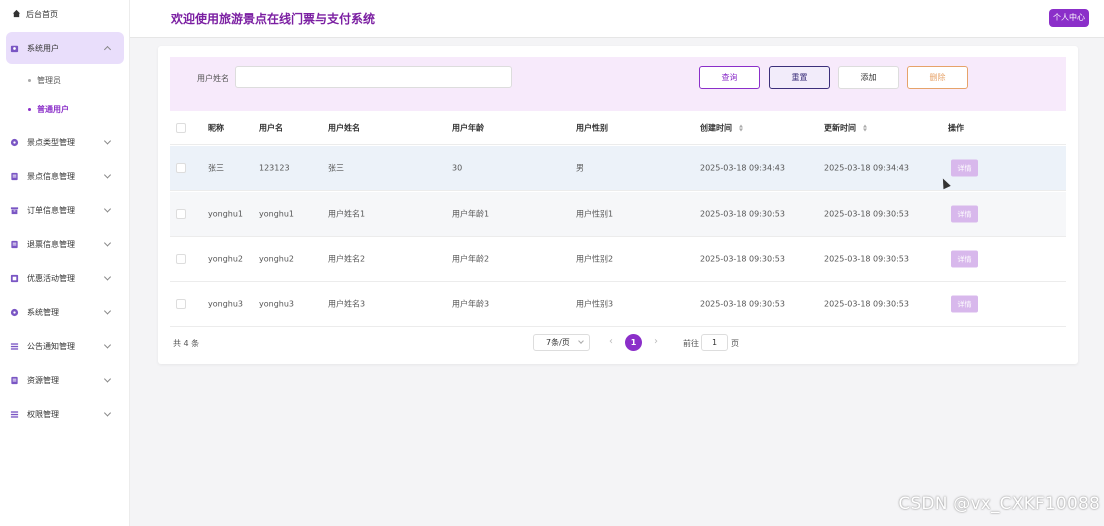 The image size is (1104, 526). I want to click on page-size-select: 7条/页, so click(561, 342).